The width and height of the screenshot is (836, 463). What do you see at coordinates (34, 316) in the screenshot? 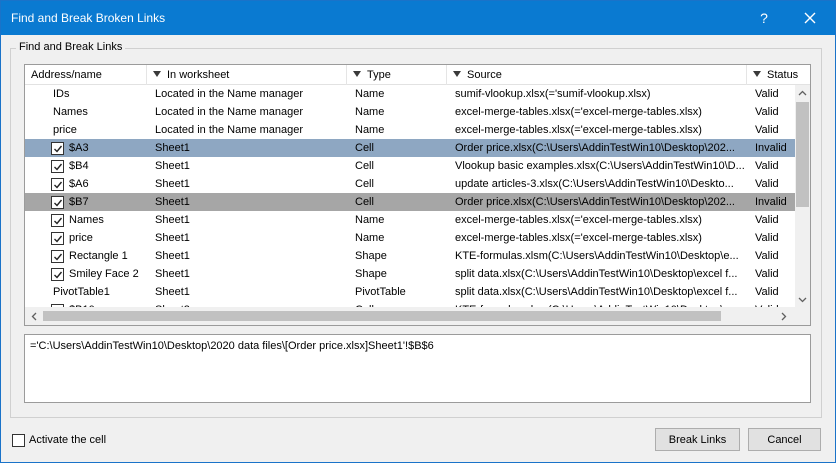
I see `scroll-left-icon` at bounding box center [34, 316].